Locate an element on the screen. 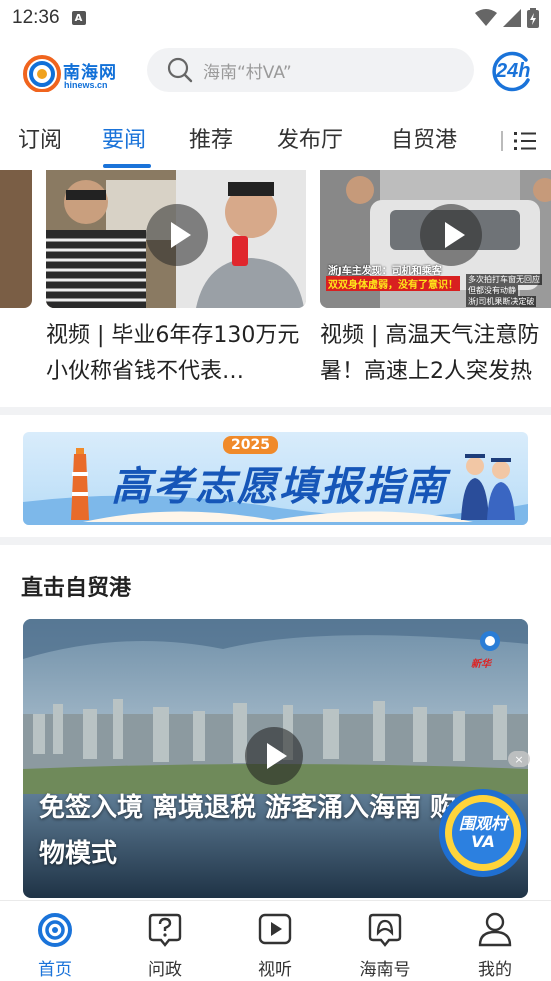 The image size is (551, 981). previous-card-edge is located at coordinates (16, 239).